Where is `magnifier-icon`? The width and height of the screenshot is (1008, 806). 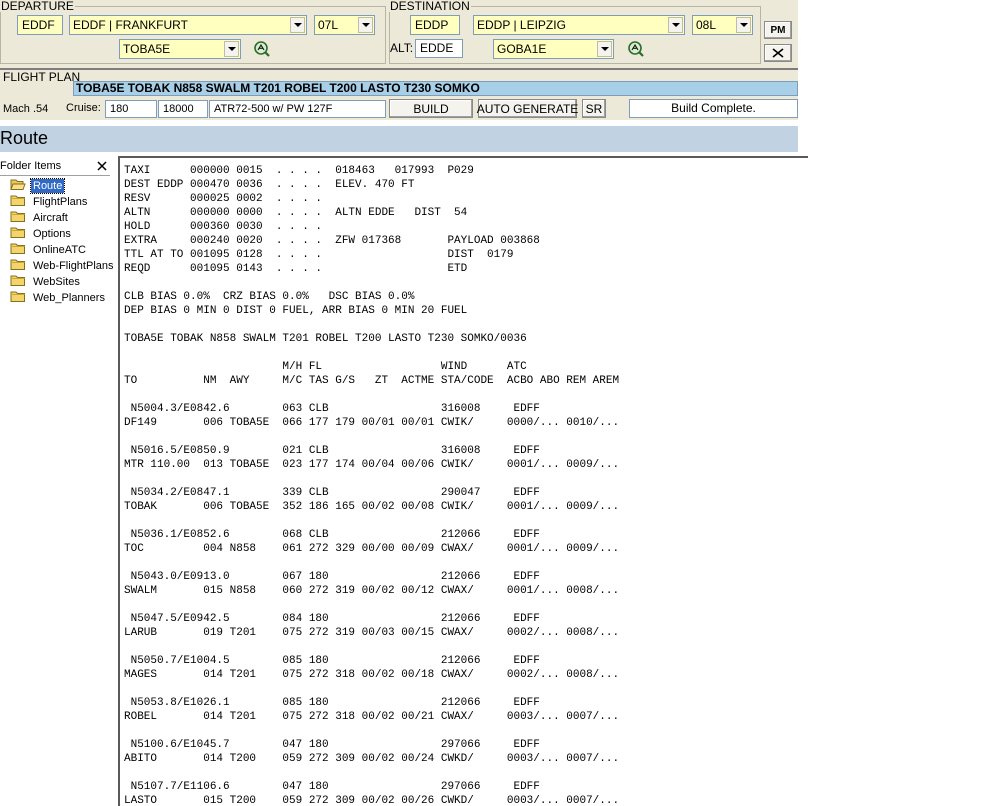 magnifier-icon is located at coordinates (636, 49).